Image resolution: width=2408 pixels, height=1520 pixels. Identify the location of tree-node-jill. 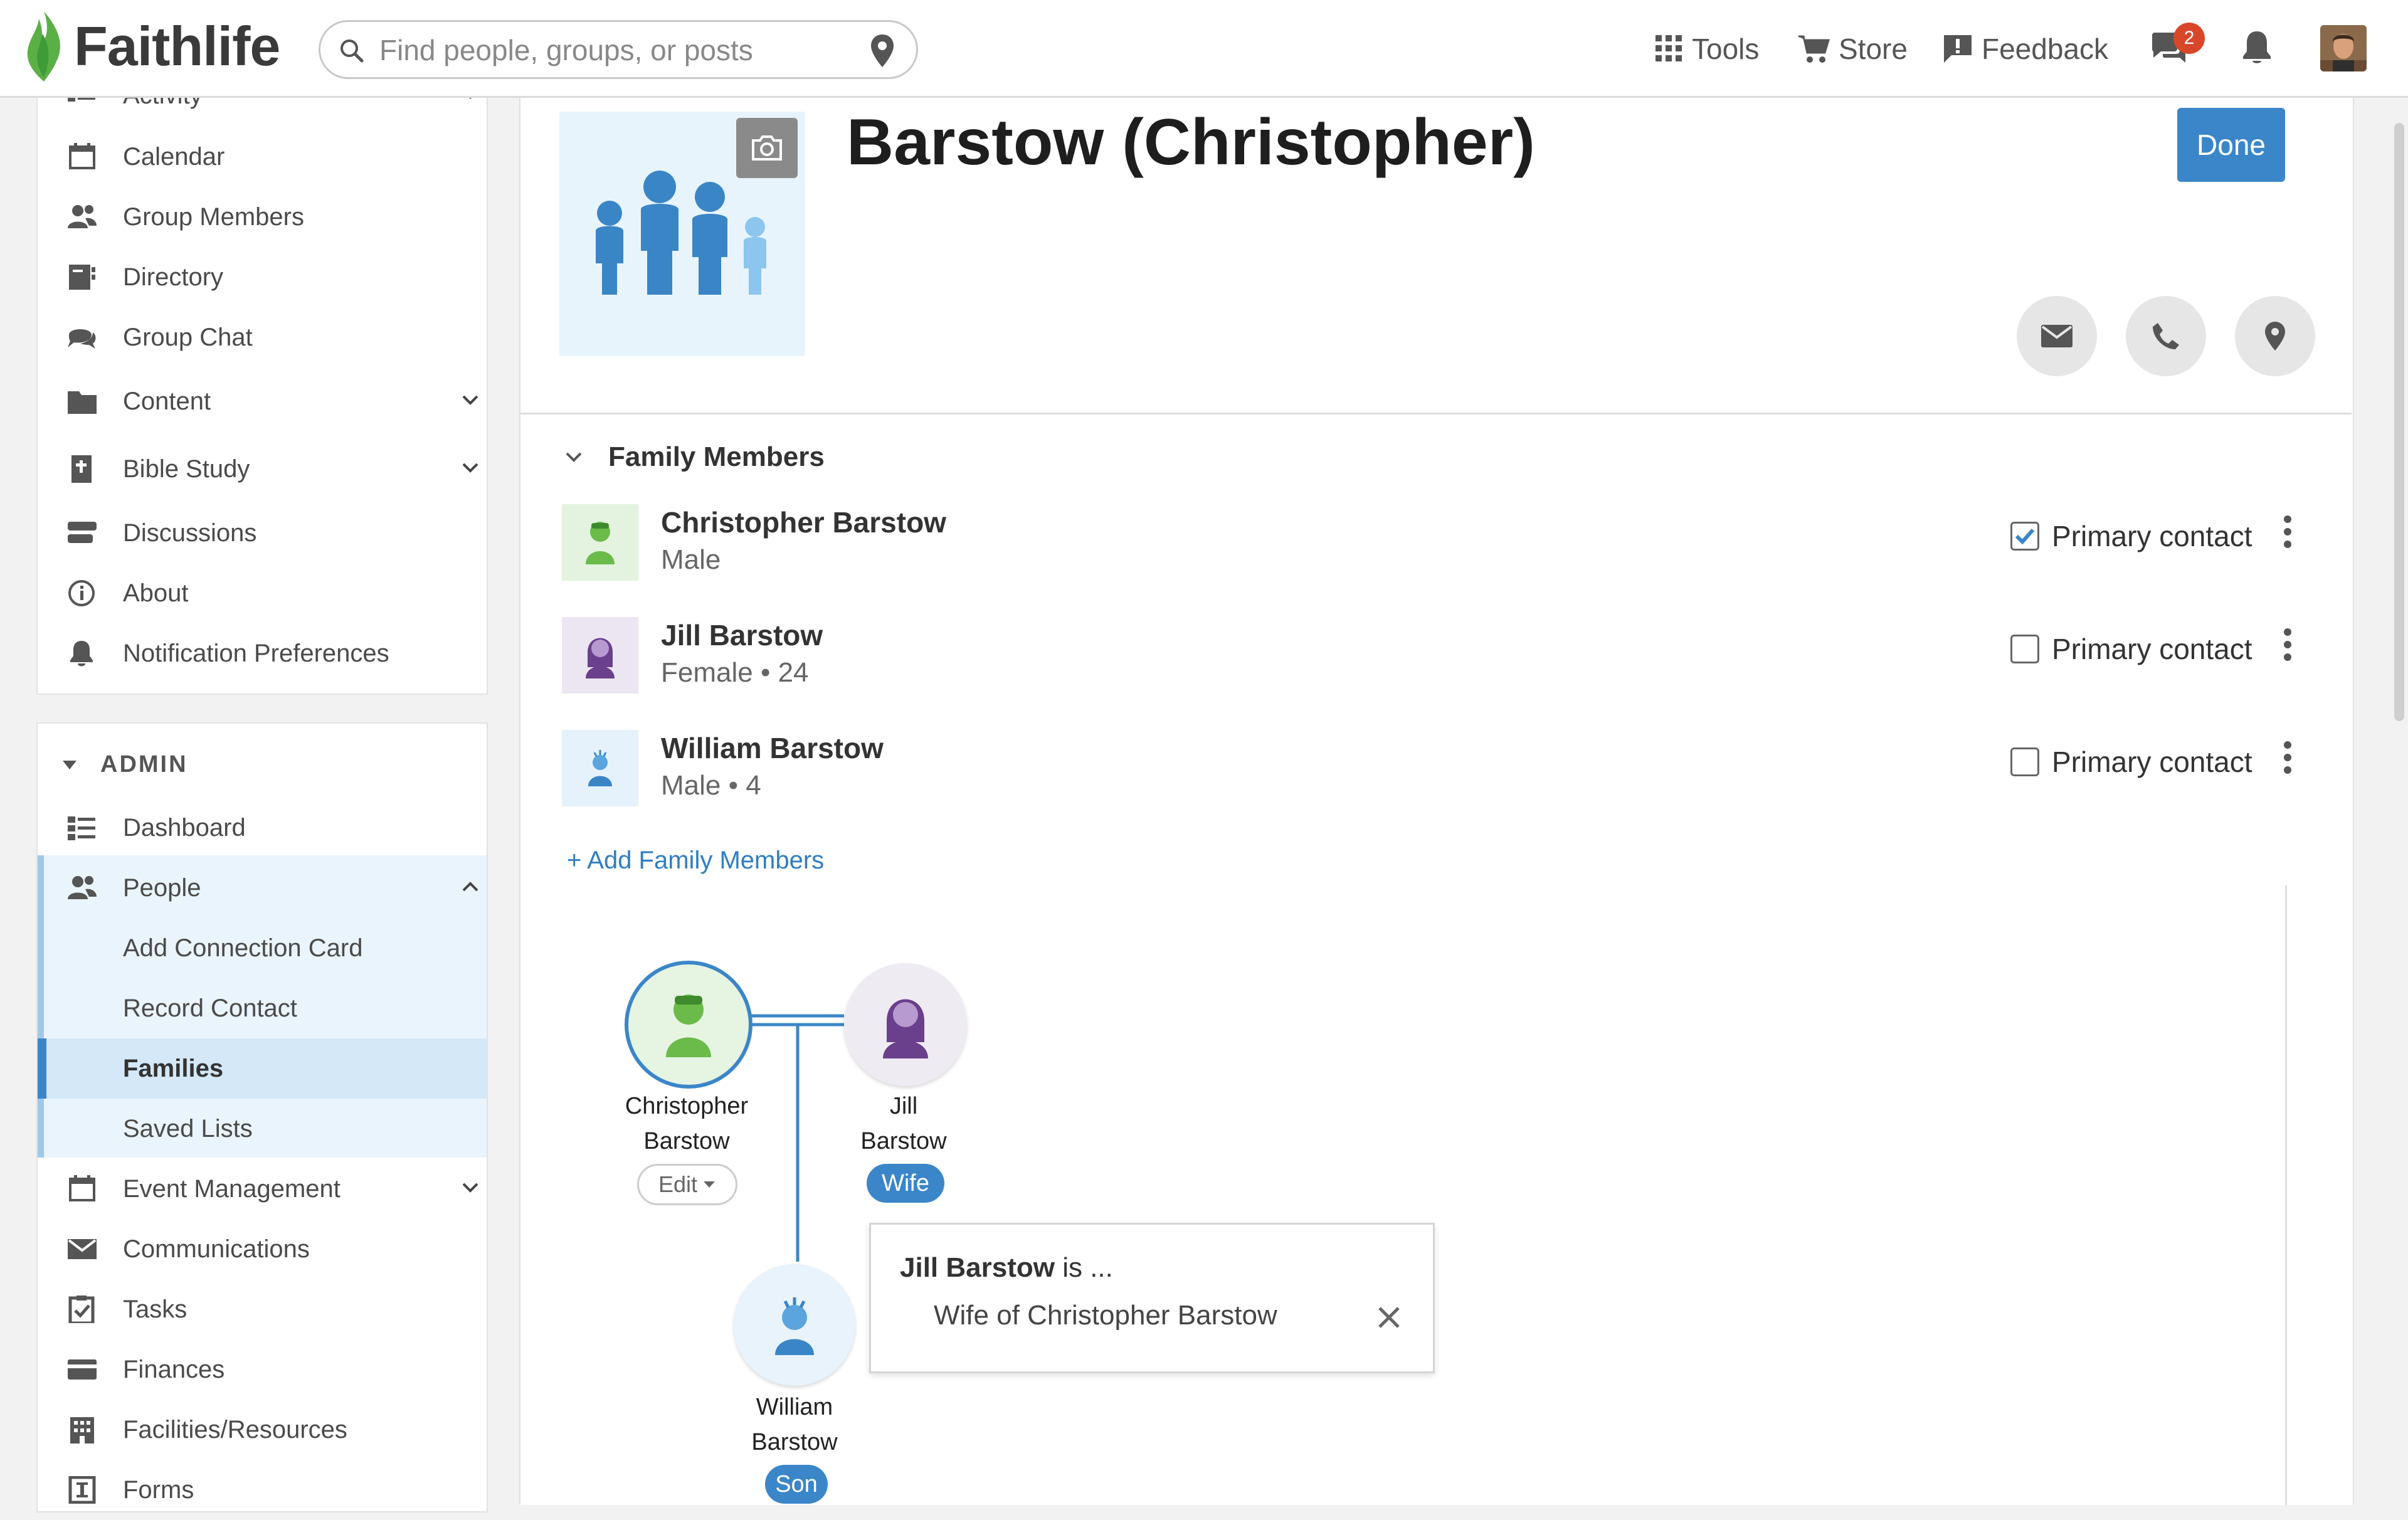
(905, 1024).